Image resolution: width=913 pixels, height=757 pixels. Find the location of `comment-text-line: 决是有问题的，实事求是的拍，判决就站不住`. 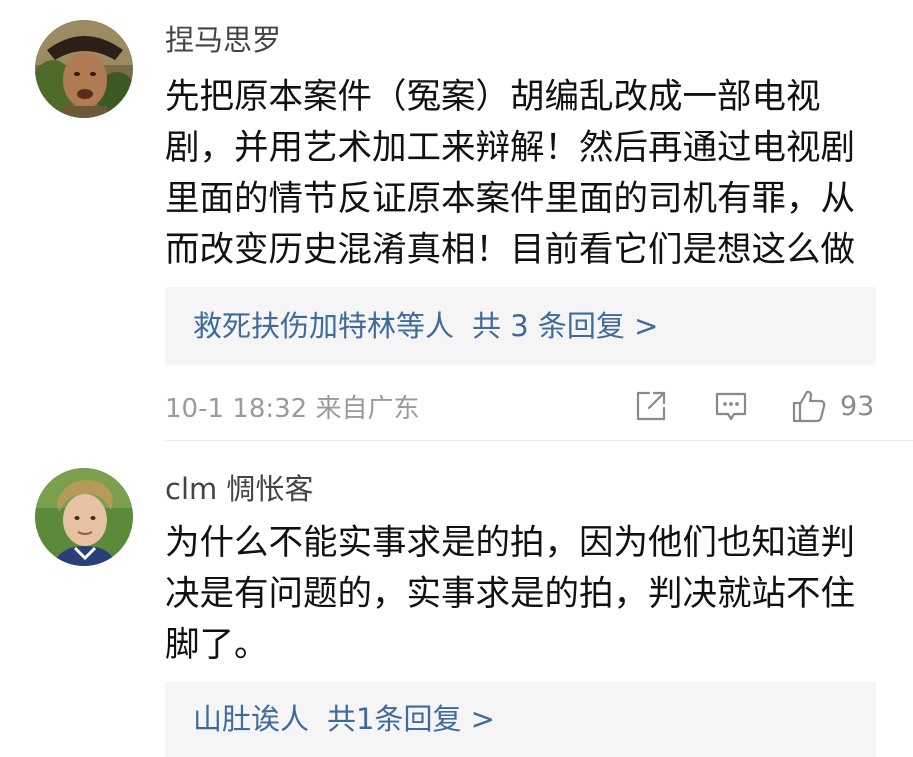

comment-text-line: 决是有问题的，实事求是的拍，判决就站不住 is located at coordinates (510, 594).